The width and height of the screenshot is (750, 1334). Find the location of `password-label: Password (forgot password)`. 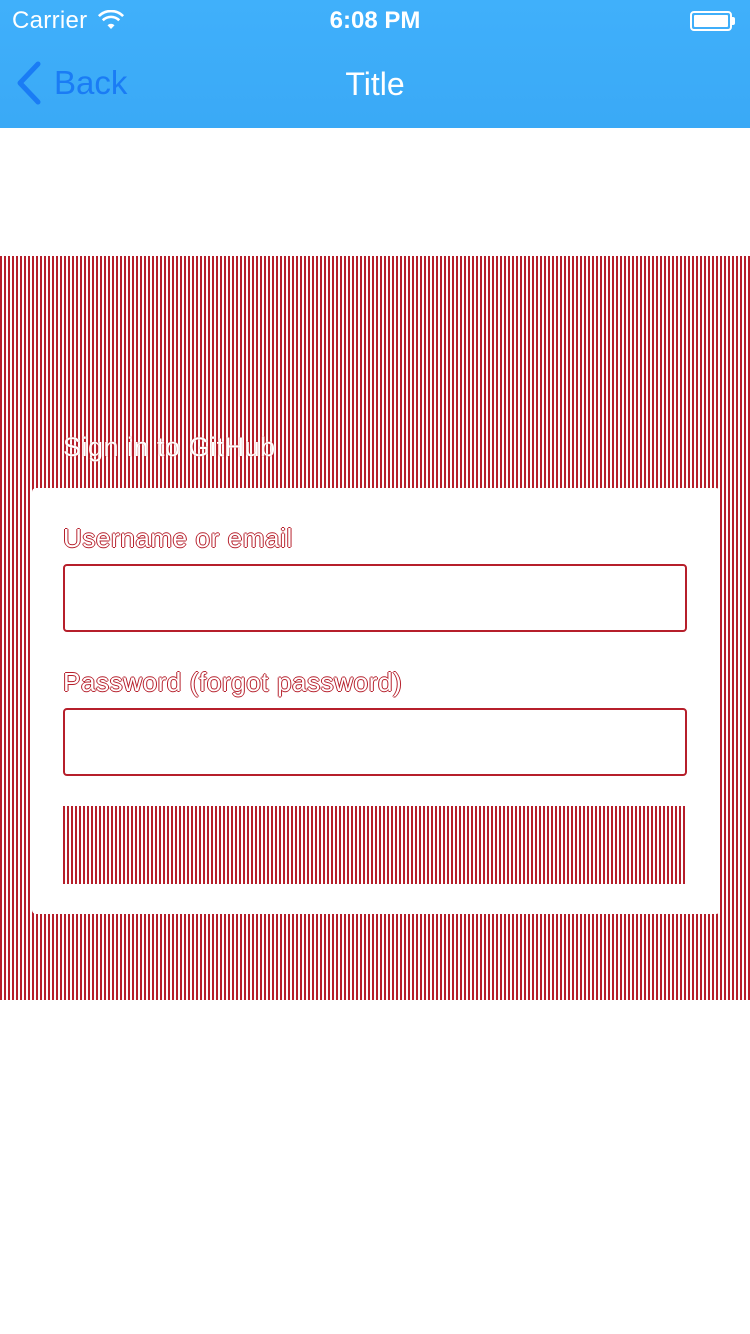

password-label: Password (forgot password) is located at coordinates (233, 682).